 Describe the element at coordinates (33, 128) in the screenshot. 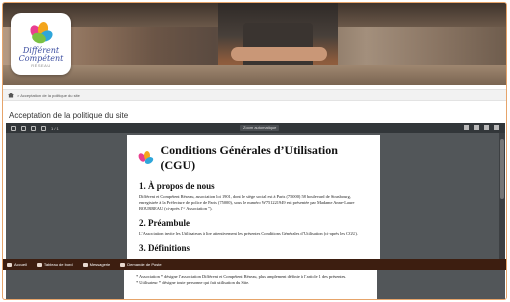

I see `previous-page-icon` at that location.